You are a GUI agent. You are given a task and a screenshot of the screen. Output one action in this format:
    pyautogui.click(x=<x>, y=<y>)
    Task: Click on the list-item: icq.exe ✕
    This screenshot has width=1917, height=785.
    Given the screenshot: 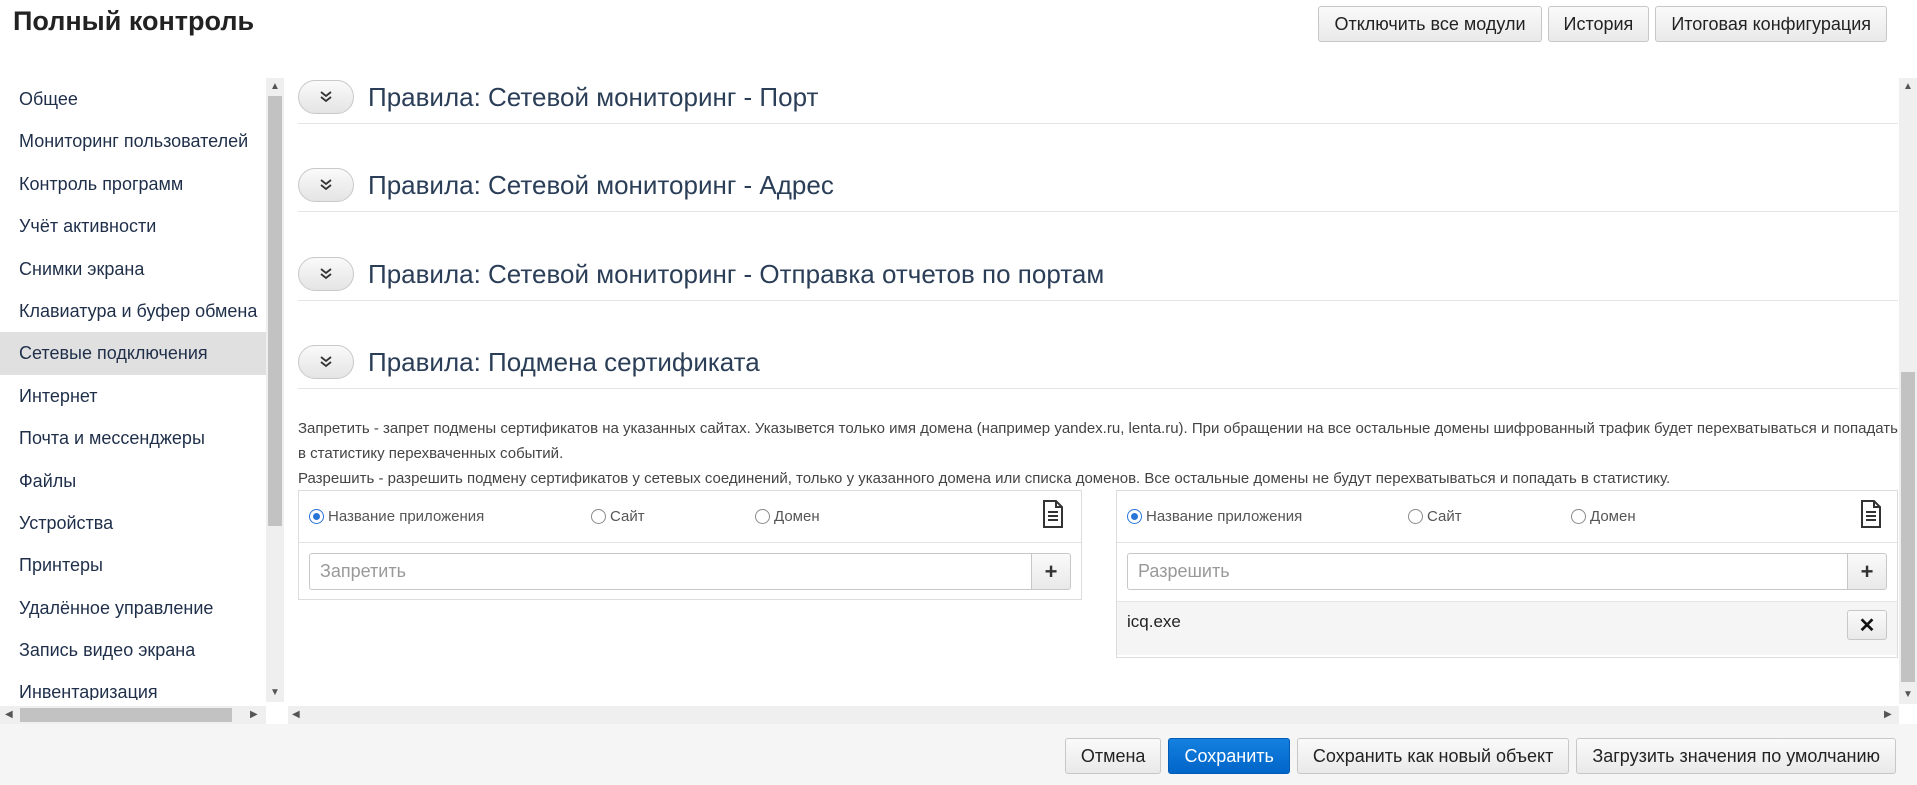 What is the action you would take?
    pyautogui.click(x=1507, y=628)
    